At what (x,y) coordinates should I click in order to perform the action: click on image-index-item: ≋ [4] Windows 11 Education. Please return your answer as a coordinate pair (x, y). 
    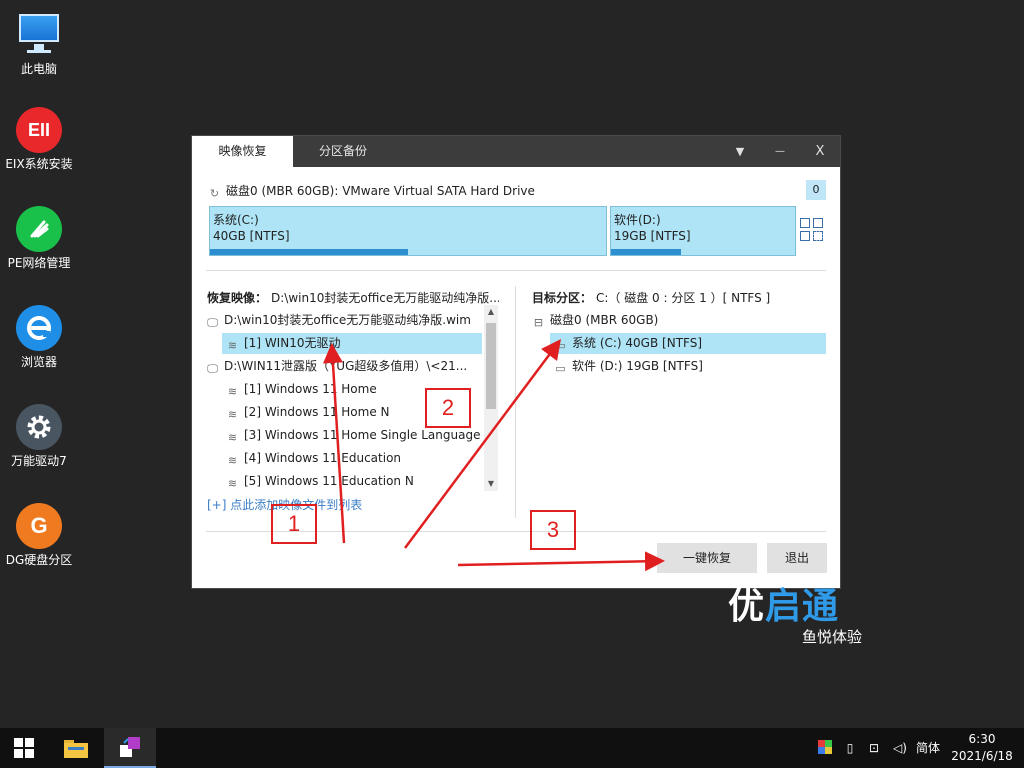
    Looking at the image, I should click on (352, 458).